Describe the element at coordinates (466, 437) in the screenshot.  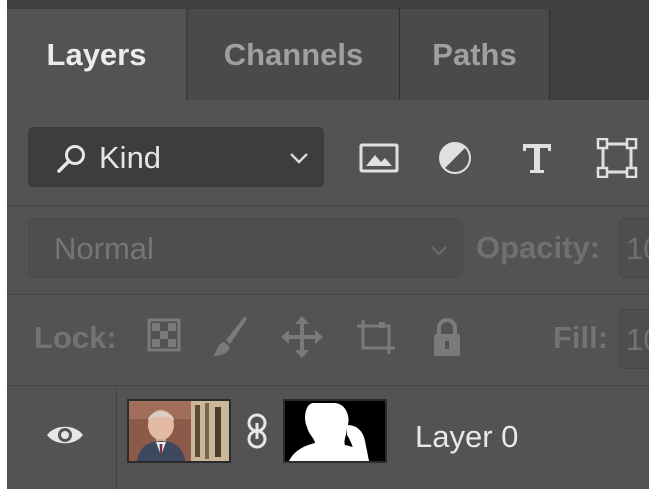
I see `layer-name: Layer 0` at that location.